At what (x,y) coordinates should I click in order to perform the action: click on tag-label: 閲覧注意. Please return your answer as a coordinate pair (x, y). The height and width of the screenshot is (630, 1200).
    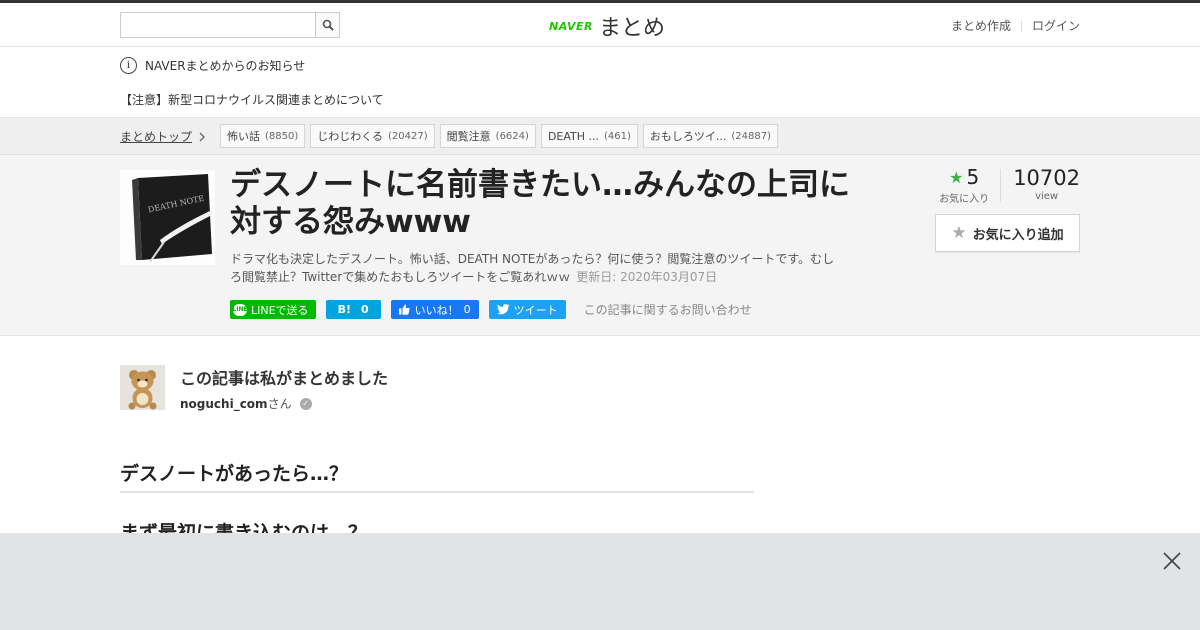
    Looking at the image, I should click on (468, 136).